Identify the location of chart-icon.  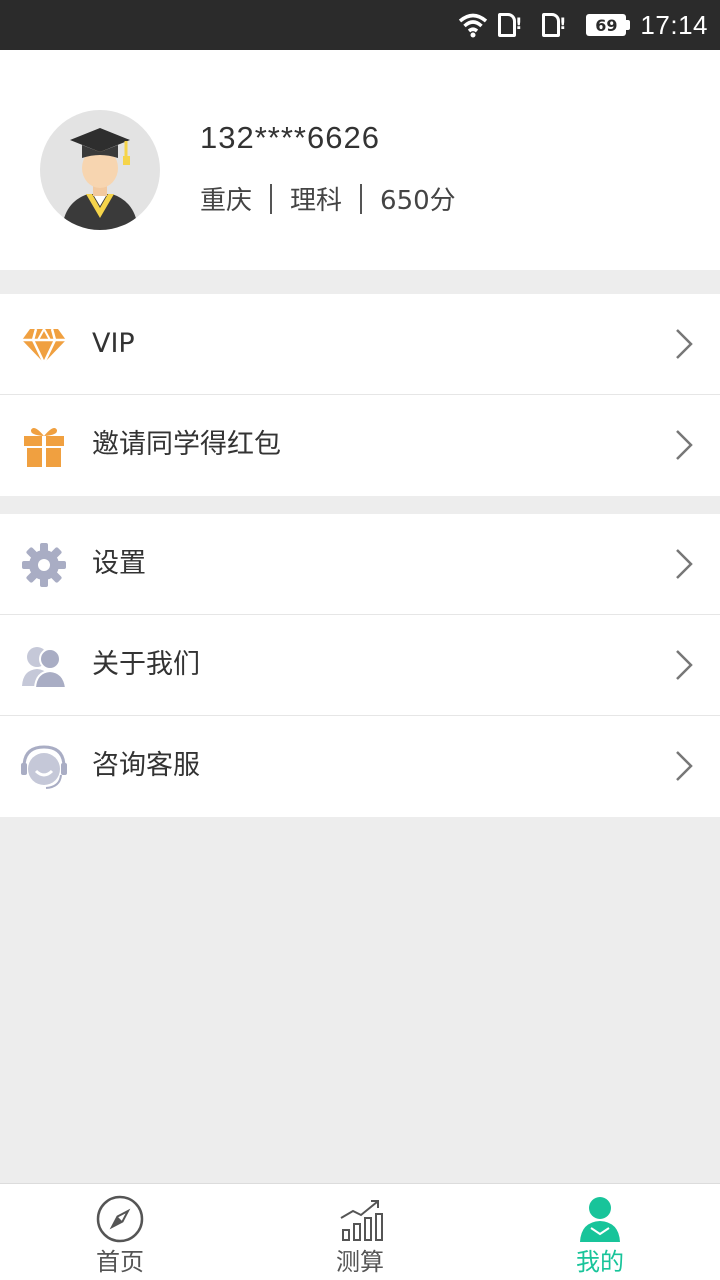
(361, 1220).